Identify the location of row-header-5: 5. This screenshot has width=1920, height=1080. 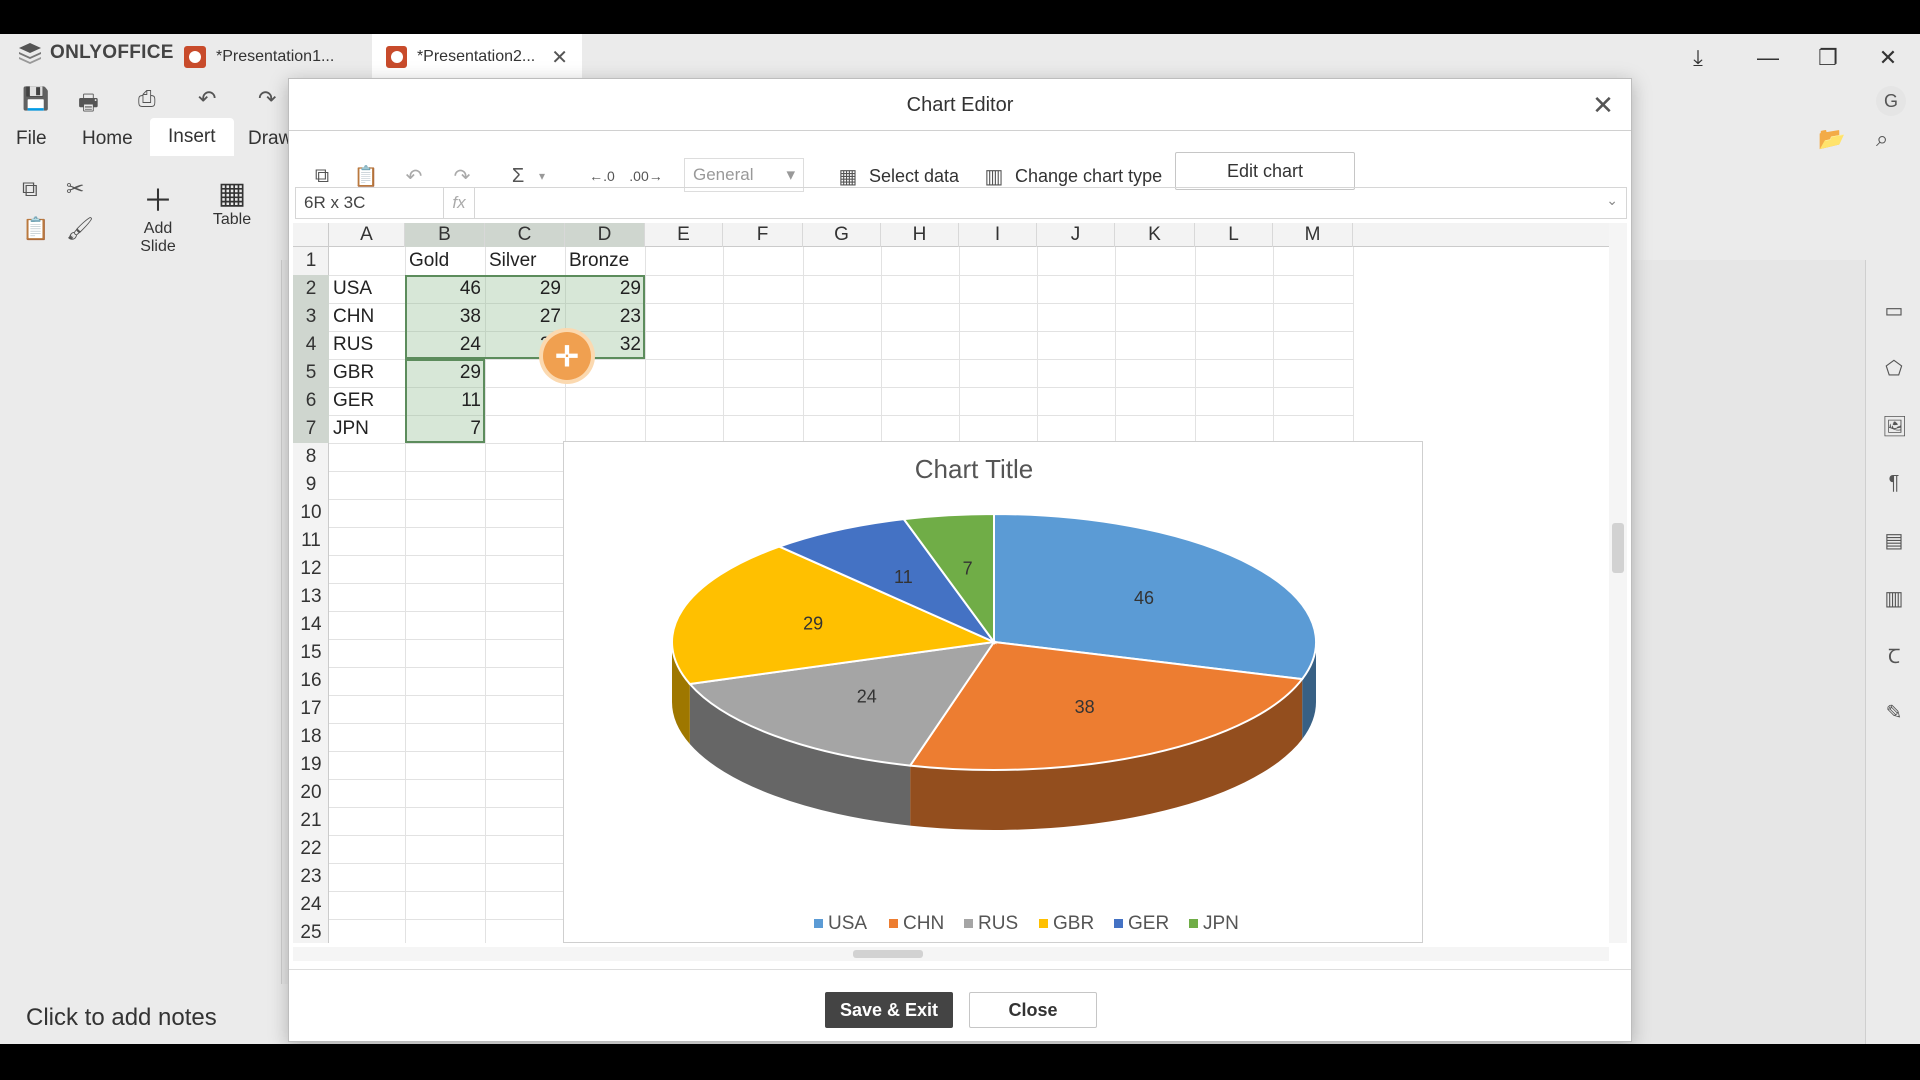
(311, 373).